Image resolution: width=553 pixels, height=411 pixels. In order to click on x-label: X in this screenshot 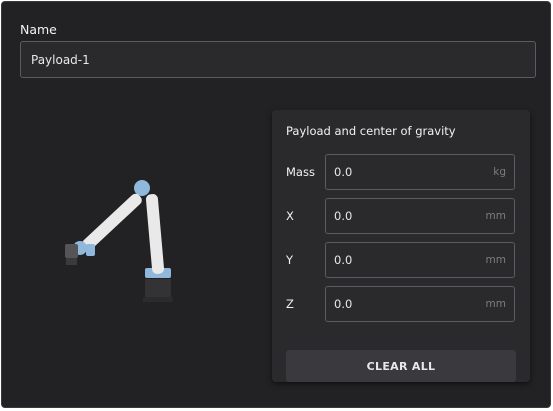, I will do `click(290, 216)`.